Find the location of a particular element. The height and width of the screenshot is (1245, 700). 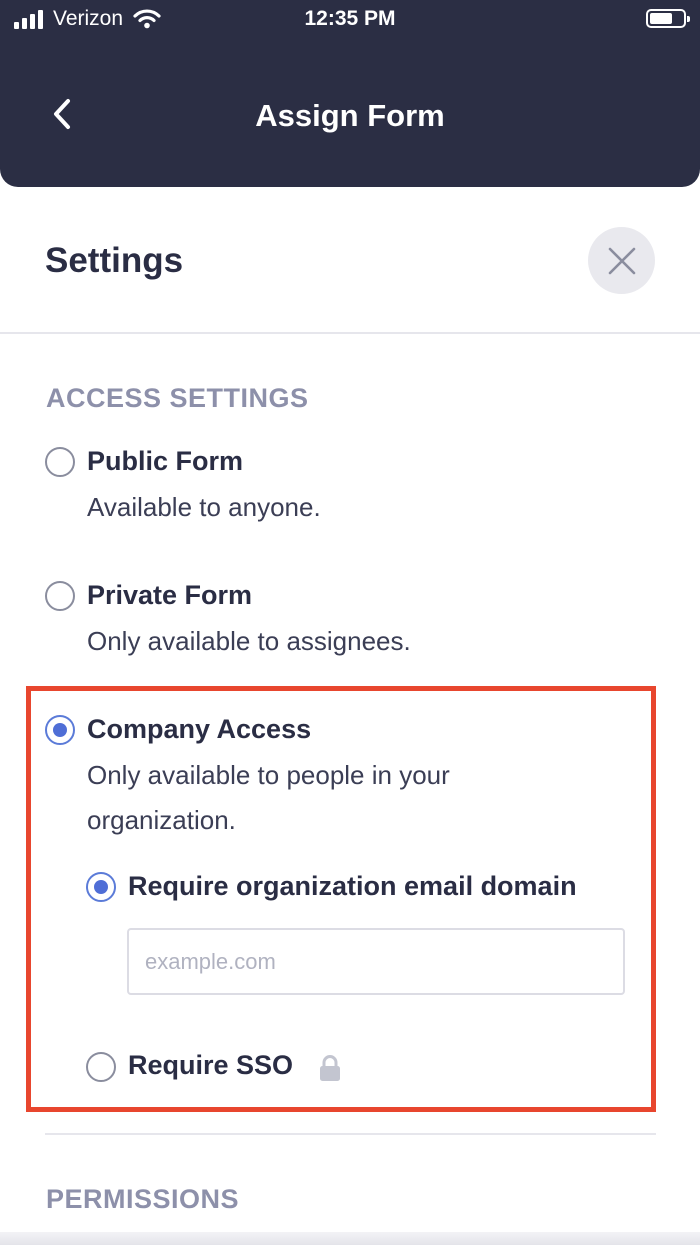

email-domain-radio is located at coordinates (101, 887).